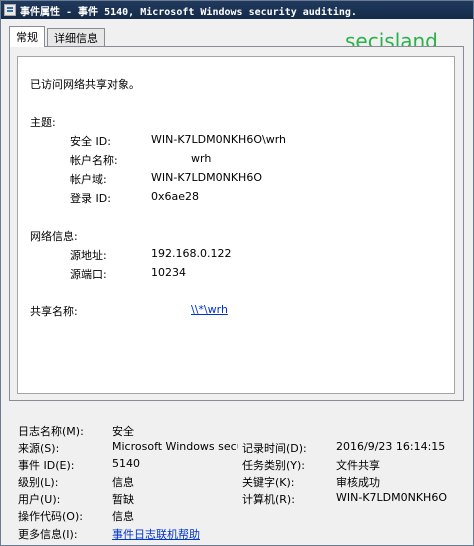 The width and height of the screenshot is (474, 546). Describe the element at coordinates (39, 499) in the screenshot. I see `user-label: 用户(U):` at that location.